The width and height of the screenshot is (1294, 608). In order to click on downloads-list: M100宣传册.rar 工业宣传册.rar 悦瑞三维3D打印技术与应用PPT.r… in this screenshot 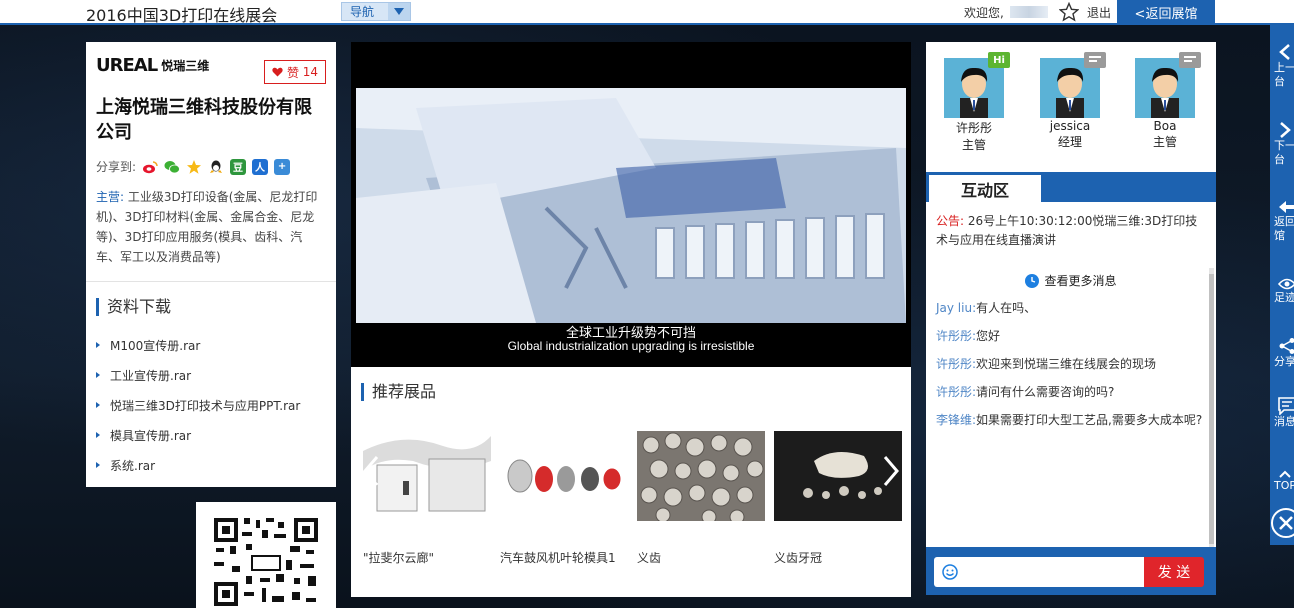, I will do `click(211, 405)`.